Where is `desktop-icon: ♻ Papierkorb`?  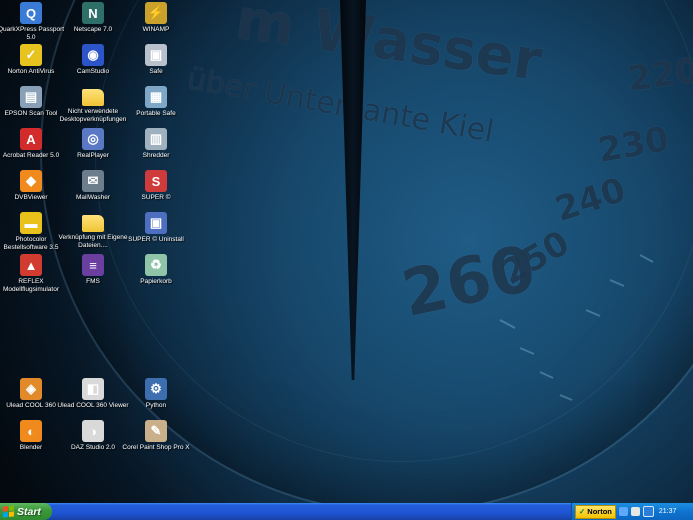
desktop-icon: ♻ Papierkorb is located at coordinates (156, 270).